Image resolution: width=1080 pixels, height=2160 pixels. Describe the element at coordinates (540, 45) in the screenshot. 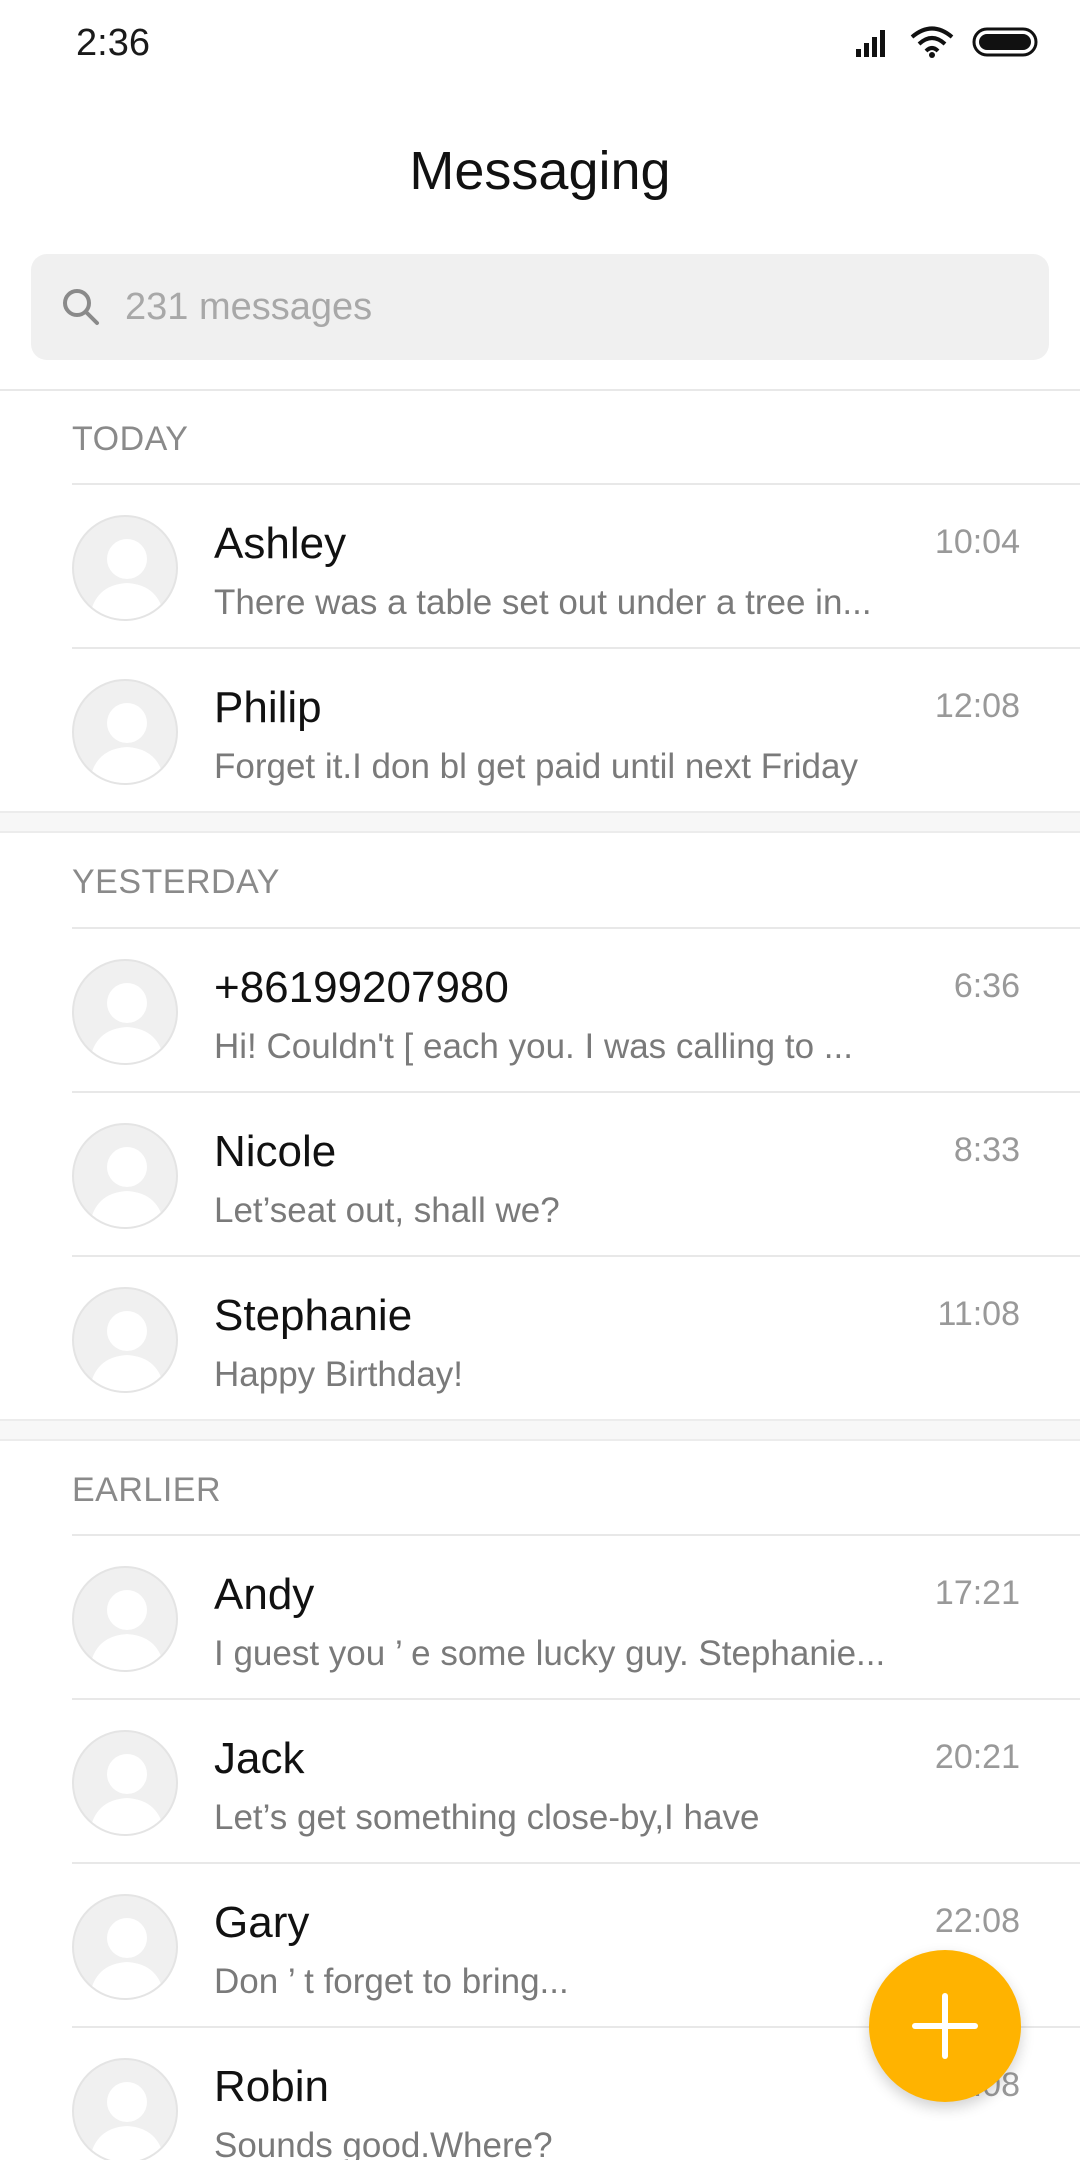

I see `status-bar: 2:36` at that location.